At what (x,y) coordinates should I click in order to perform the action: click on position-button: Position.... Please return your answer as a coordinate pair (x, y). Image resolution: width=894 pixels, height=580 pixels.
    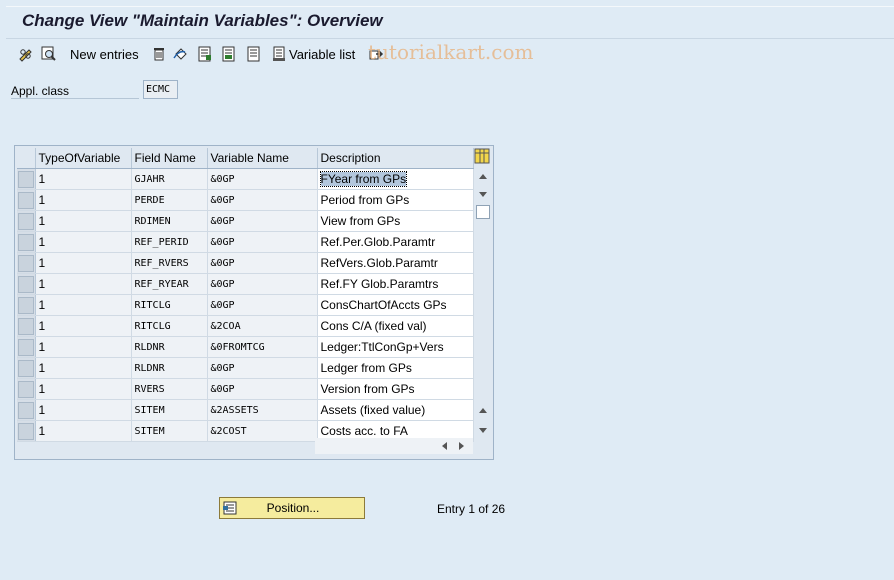
    Looking at the image, I should click on (292, 508).